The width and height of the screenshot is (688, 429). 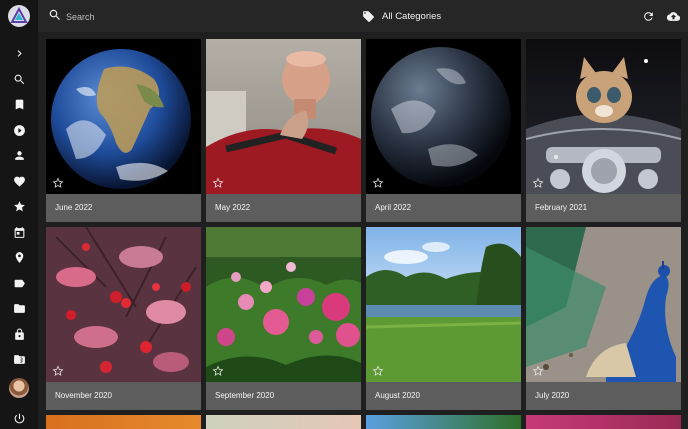 I want to click on album-card: May 2022, so click(x=283, y=130).